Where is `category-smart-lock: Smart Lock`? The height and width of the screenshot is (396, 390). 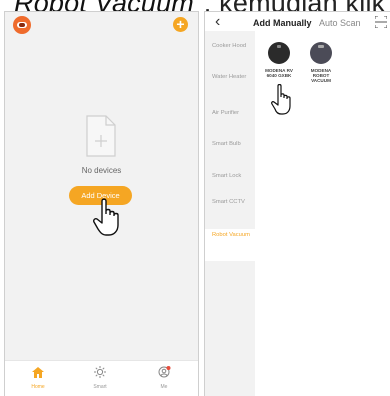 category-smart-lock: Smart Lock is located at coordinates (233, 176).